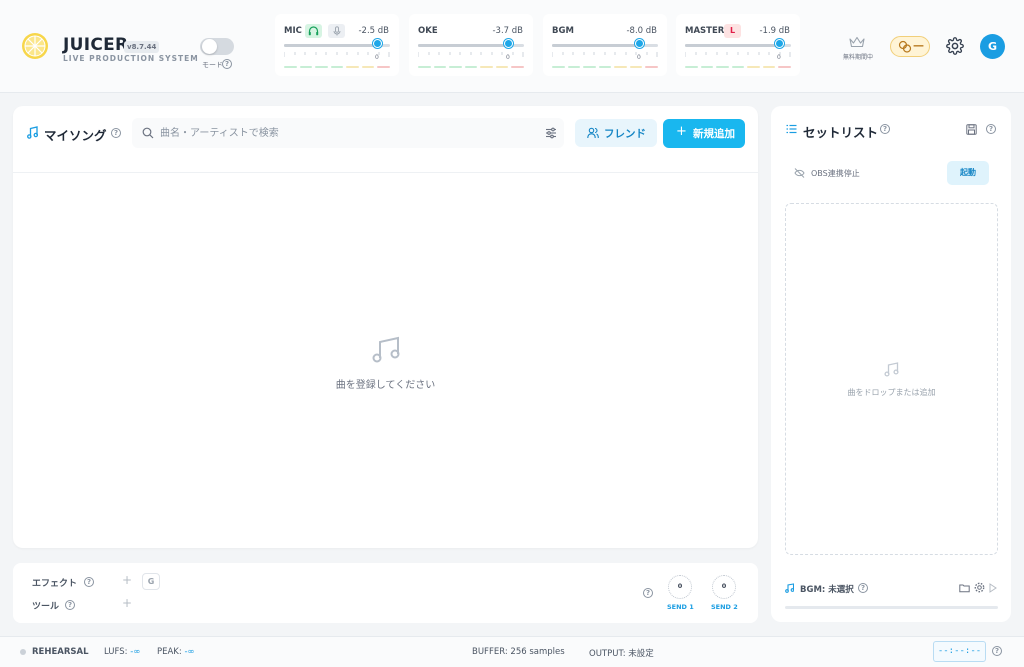 The image size is (1024, 667). Describe the element at coordinates (46, 607) in the screenshot. I see `tool-label: ツール` at that location.